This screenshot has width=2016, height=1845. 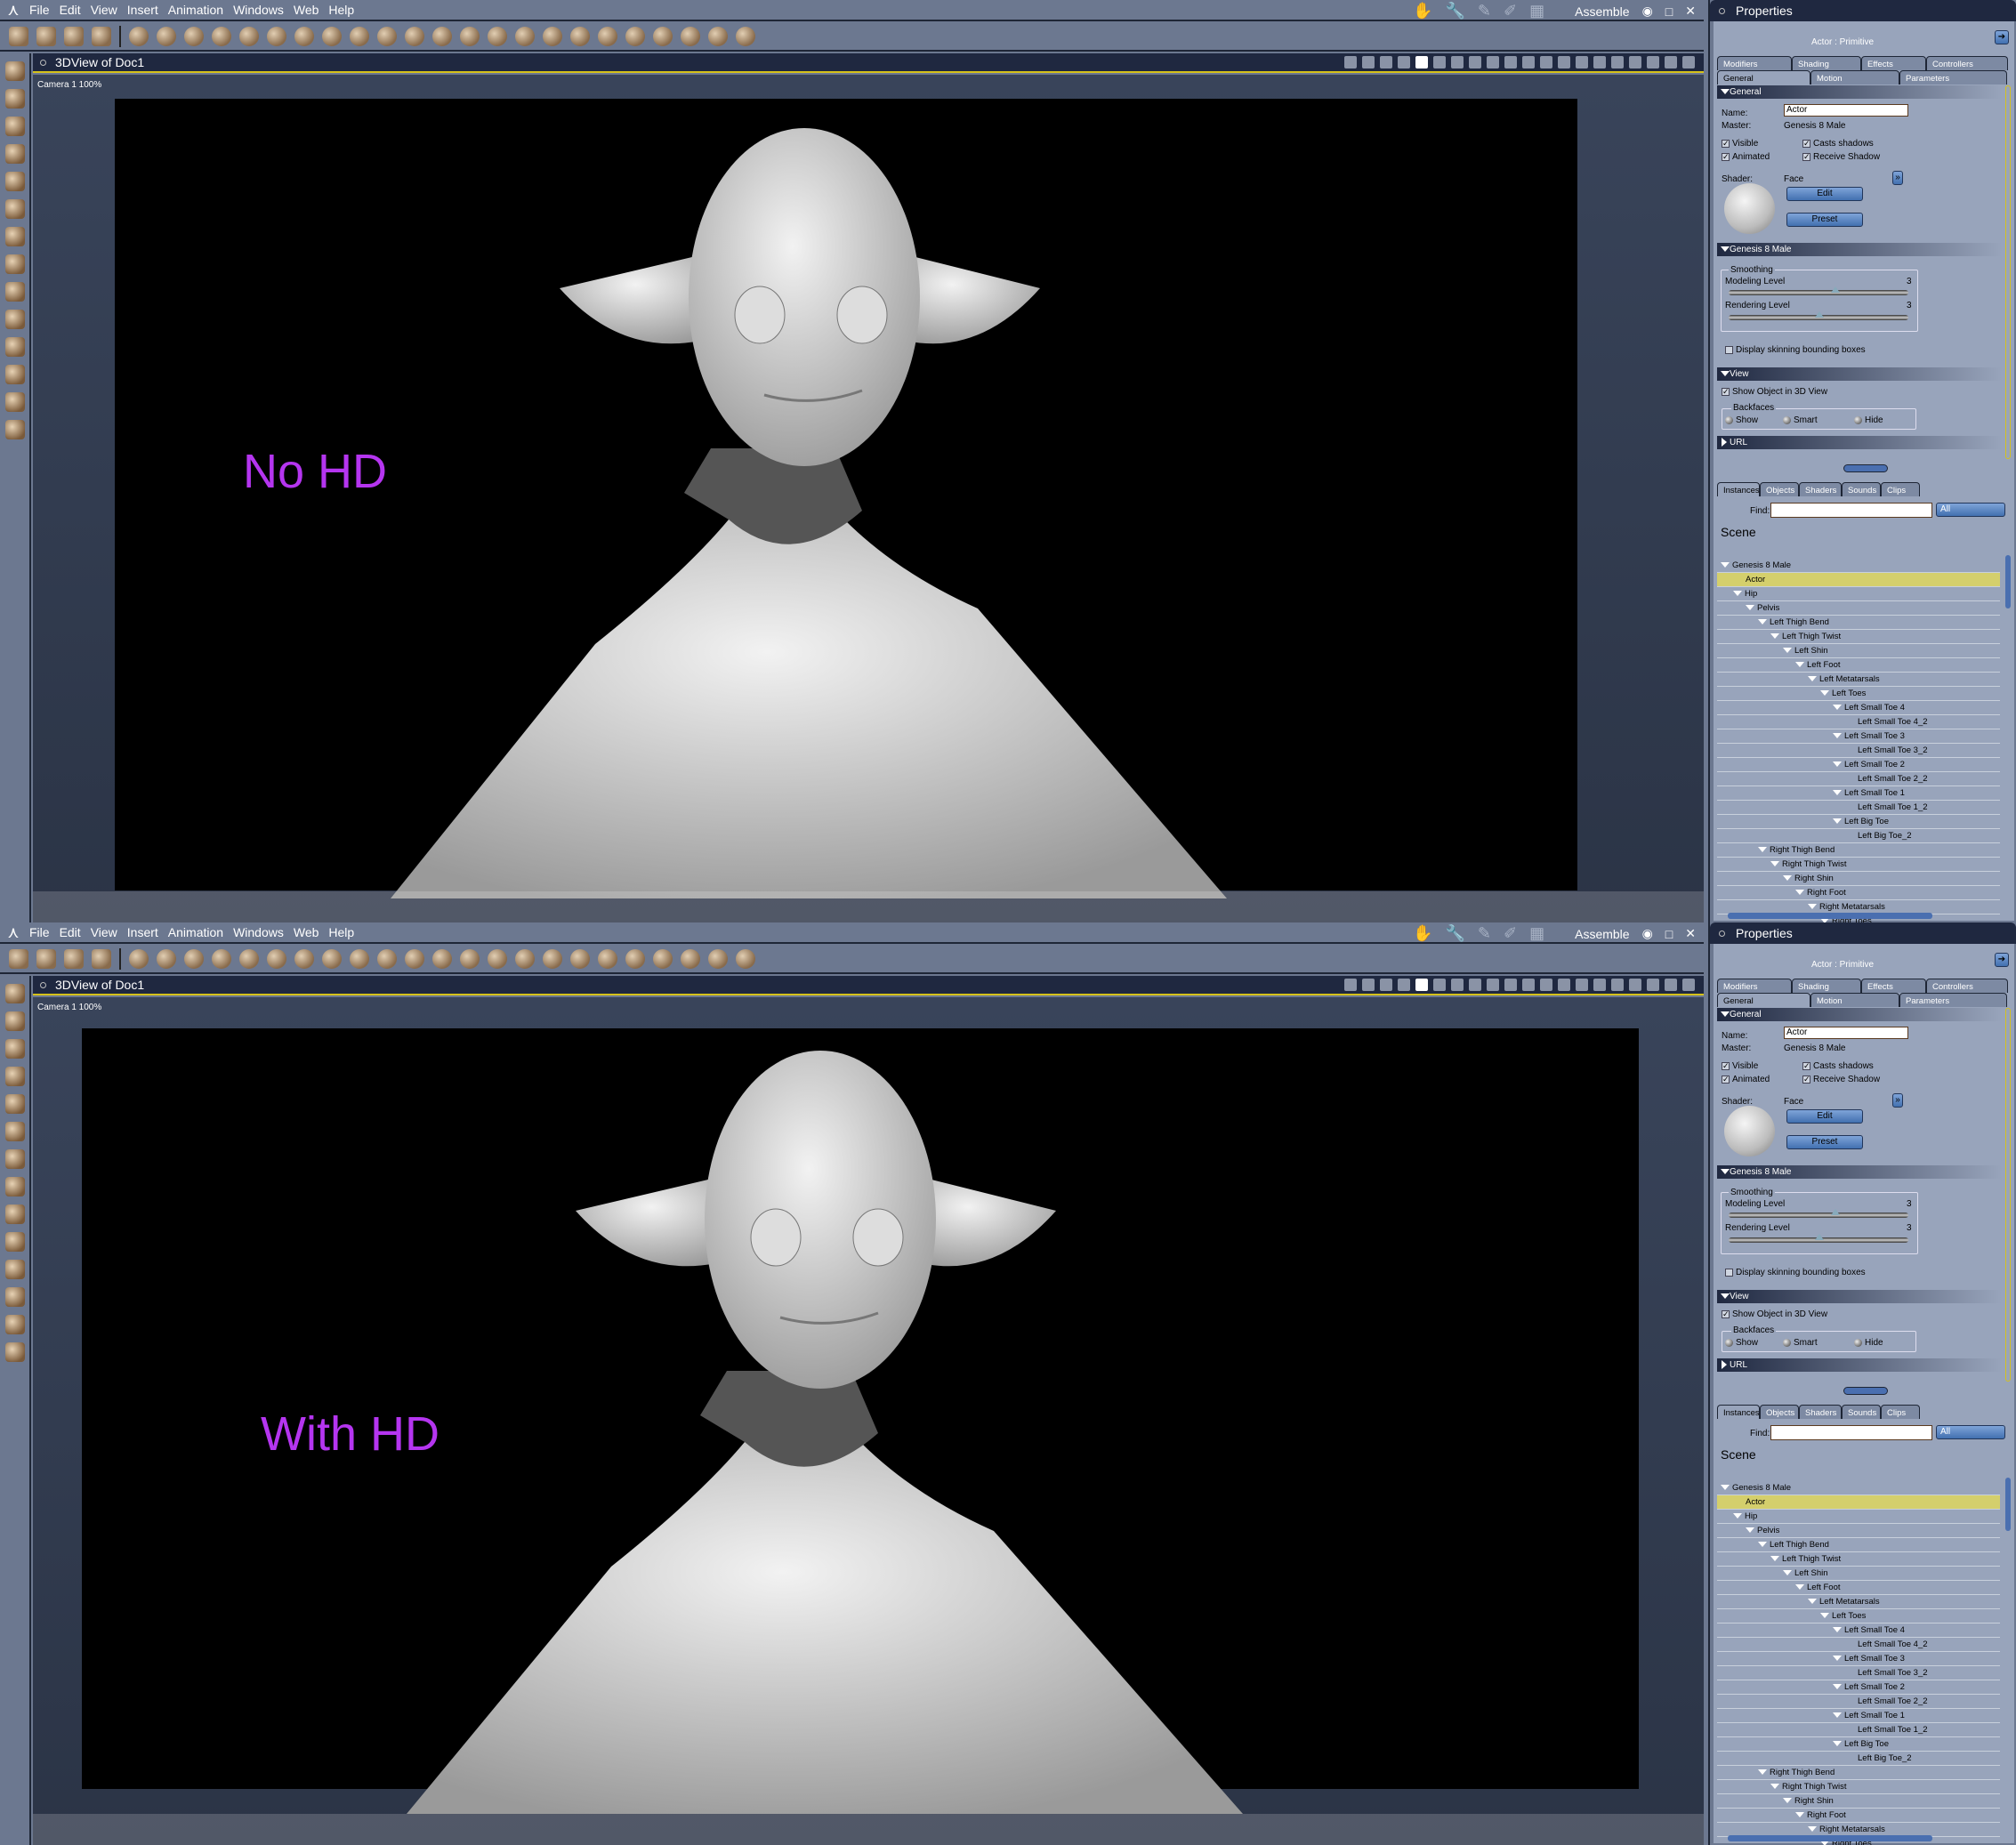 What do you see at coordinates (718, 959) in the screenshot?
I see `target-icon` at bounding box center [718, 959].